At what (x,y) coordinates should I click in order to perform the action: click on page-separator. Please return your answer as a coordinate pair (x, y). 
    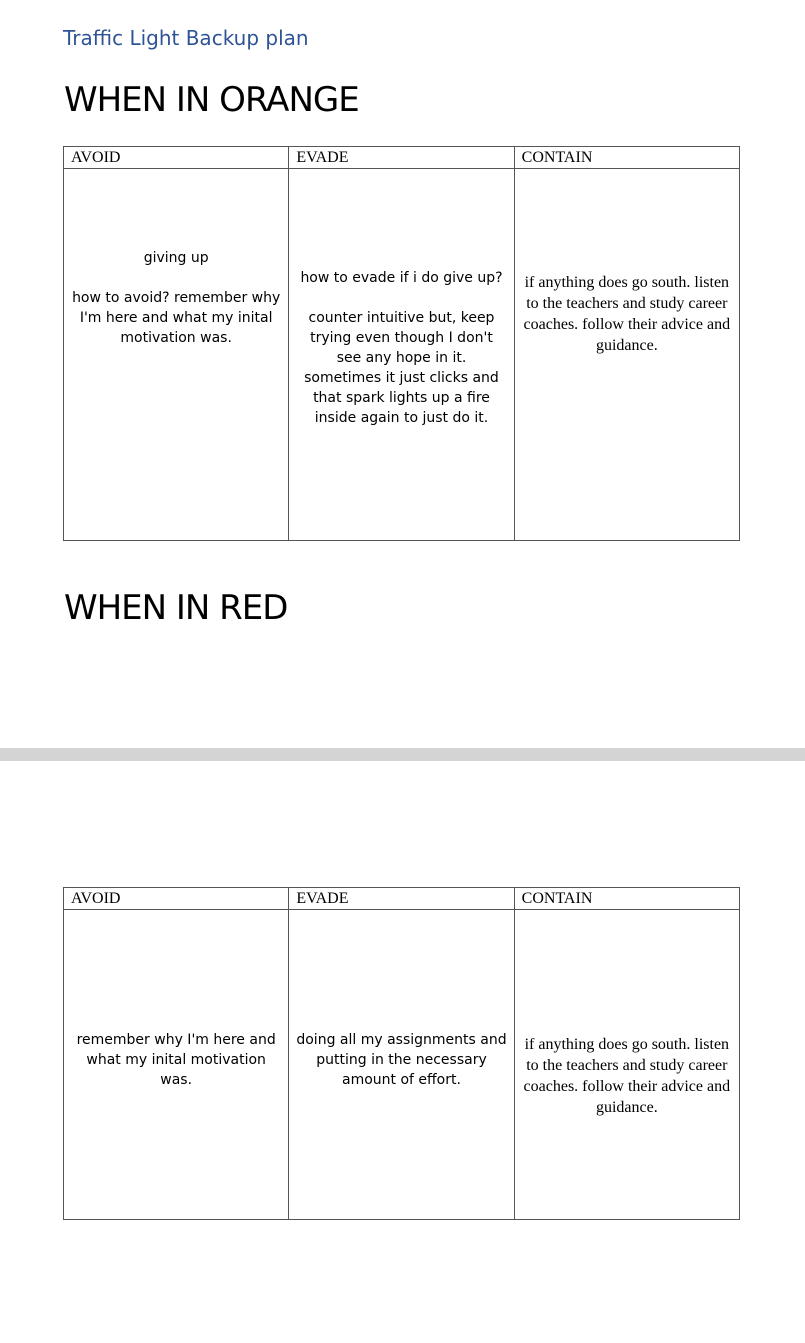
    Looking at the image, I should click on (402, 754).